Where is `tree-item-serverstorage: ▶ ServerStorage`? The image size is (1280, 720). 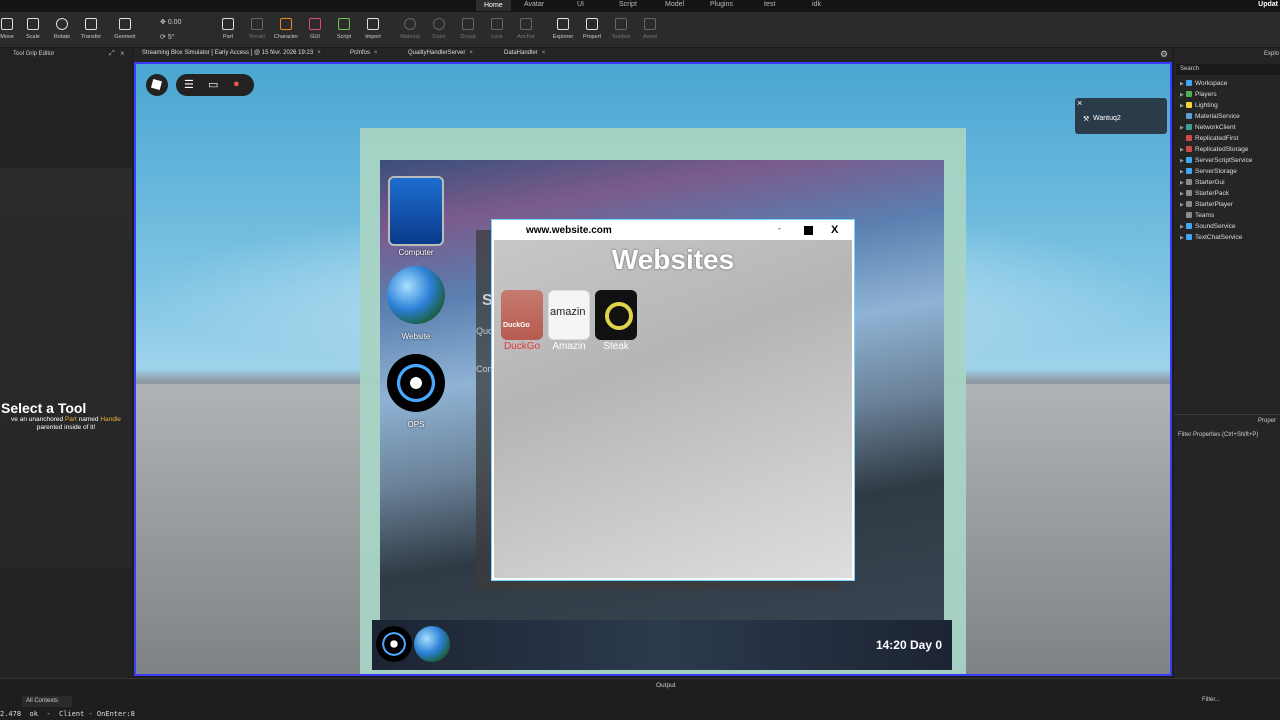
tree-item-serverstorage: ▶ ServerStorage is located at coordinates (1208, 171).